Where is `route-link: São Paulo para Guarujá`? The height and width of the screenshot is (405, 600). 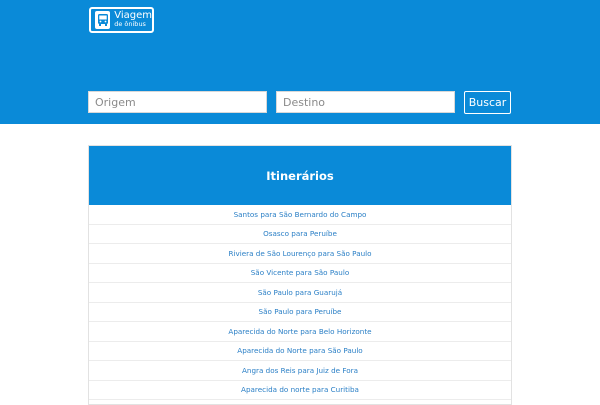 route-link: São Paulo para Guarujá is located at coordinates (300, 292).